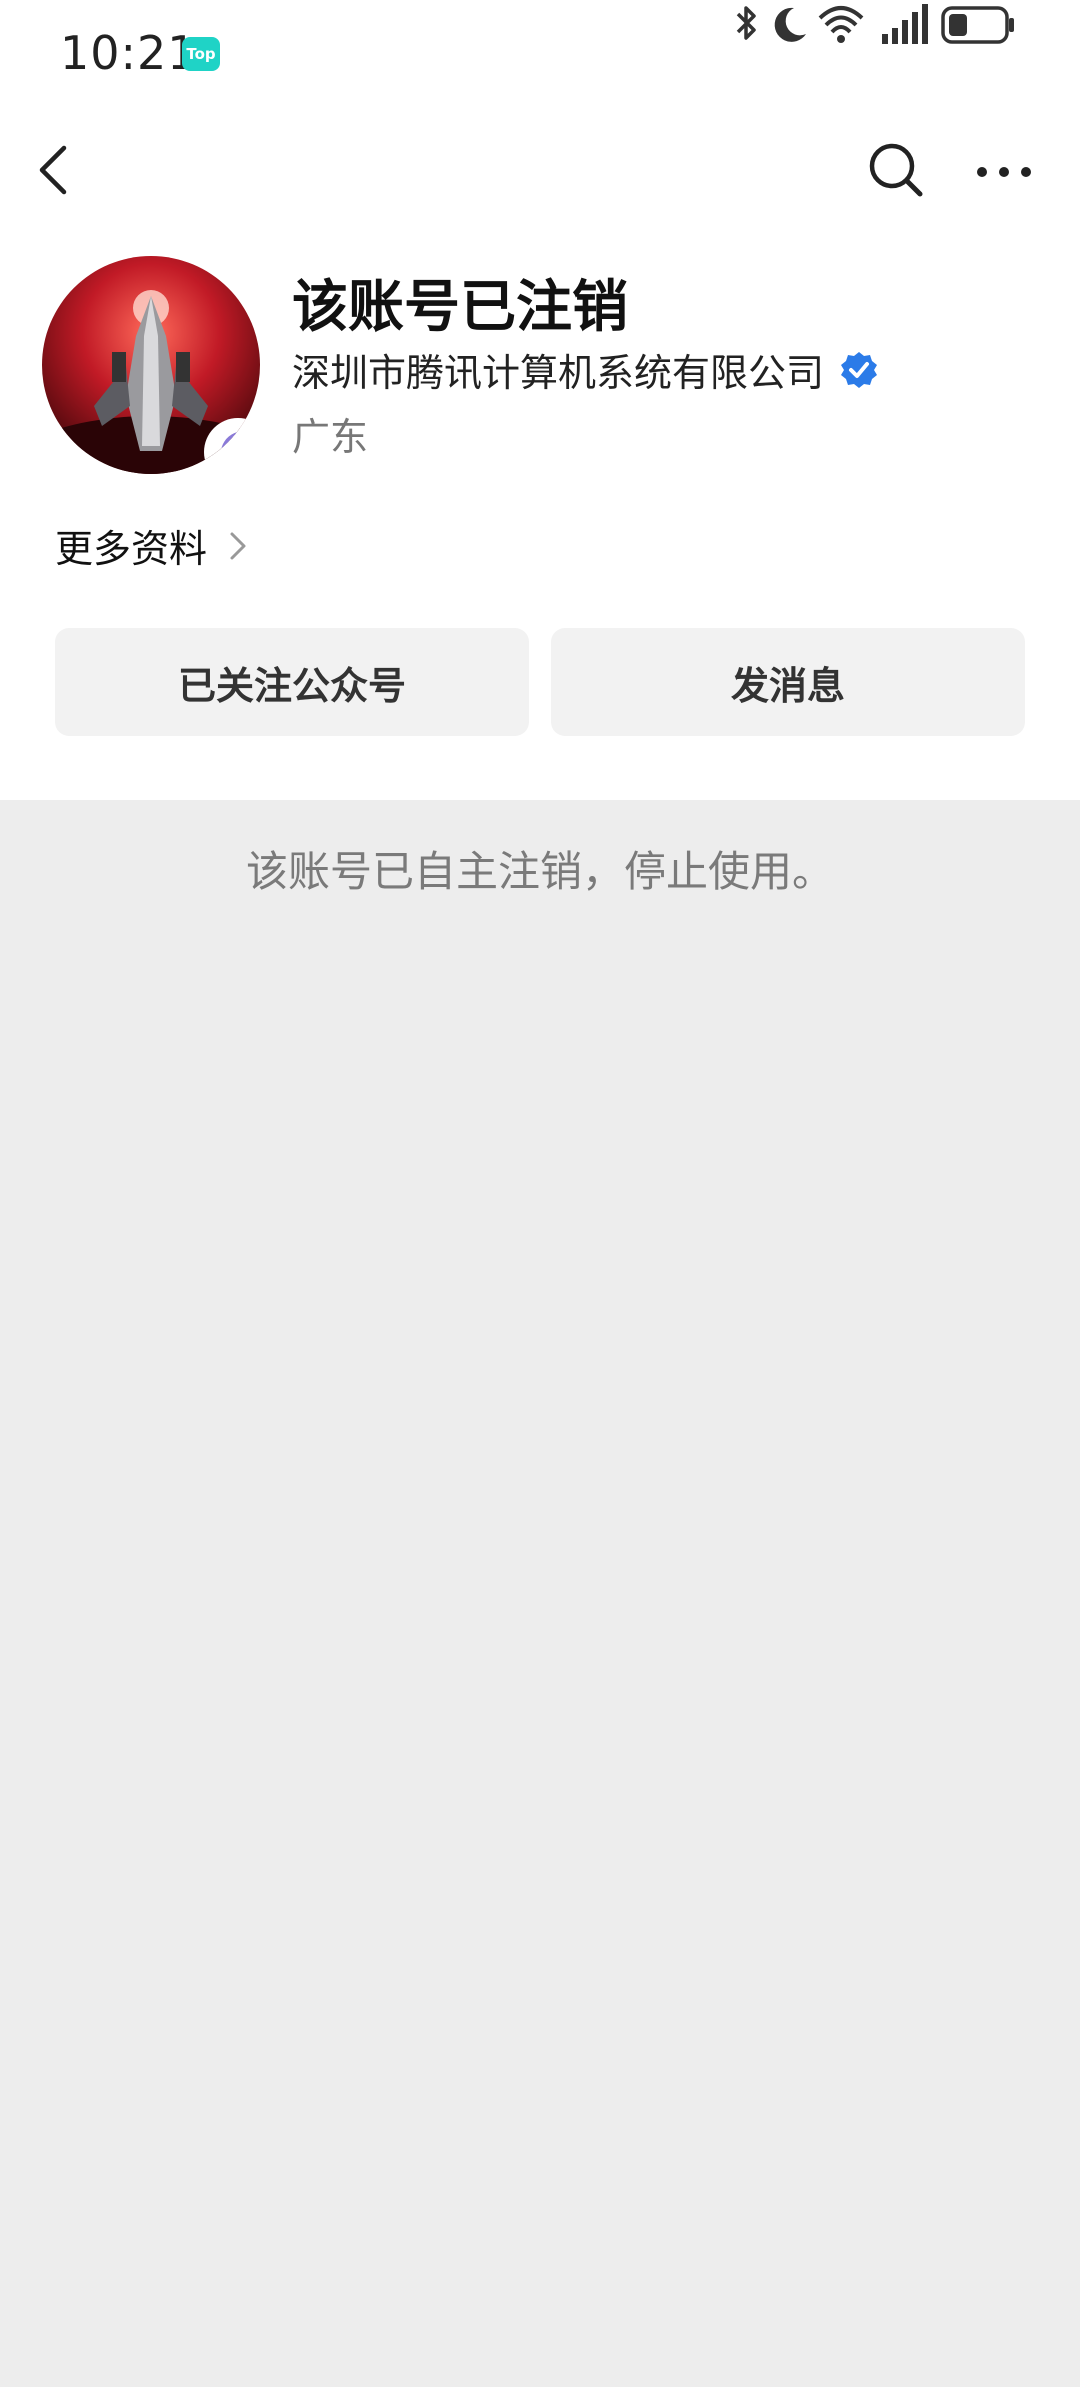 The image size is (1080, 2387). I want to click on region: 广东, so click(330, 437).